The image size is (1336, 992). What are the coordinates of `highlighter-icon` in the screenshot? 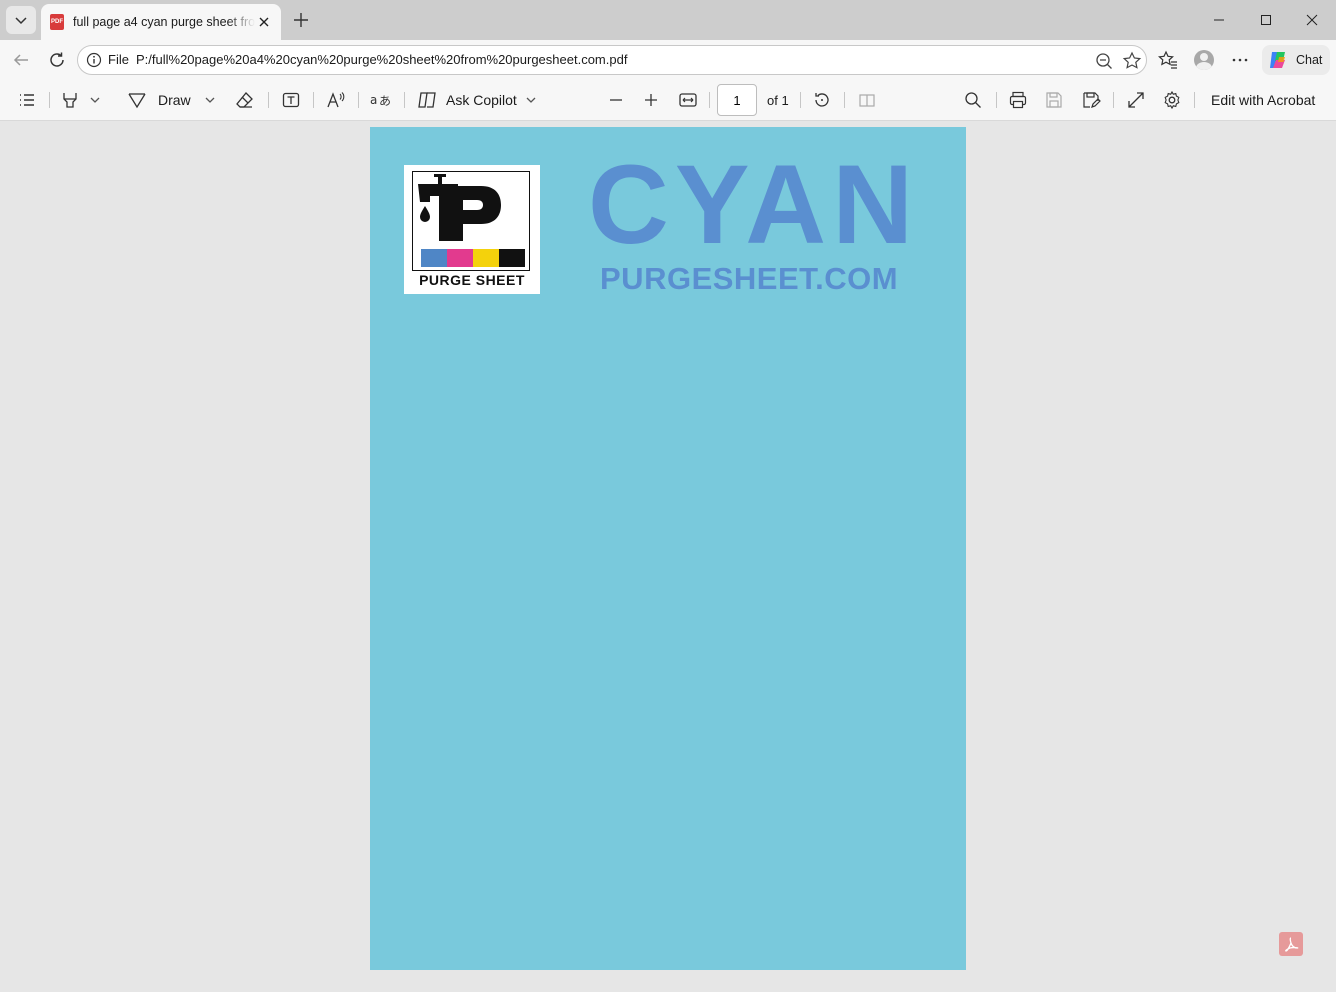 It's located at (70, 100).